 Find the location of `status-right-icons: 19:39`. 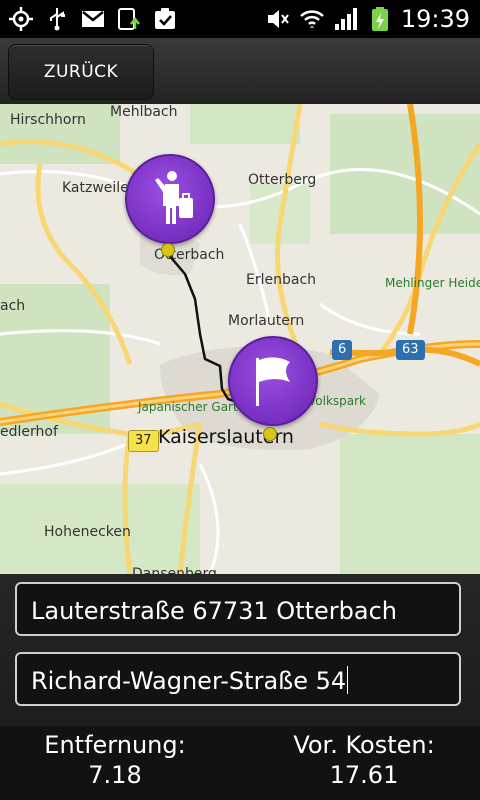

status-right-icons: 19:39 is located at coordinates (367, 19).